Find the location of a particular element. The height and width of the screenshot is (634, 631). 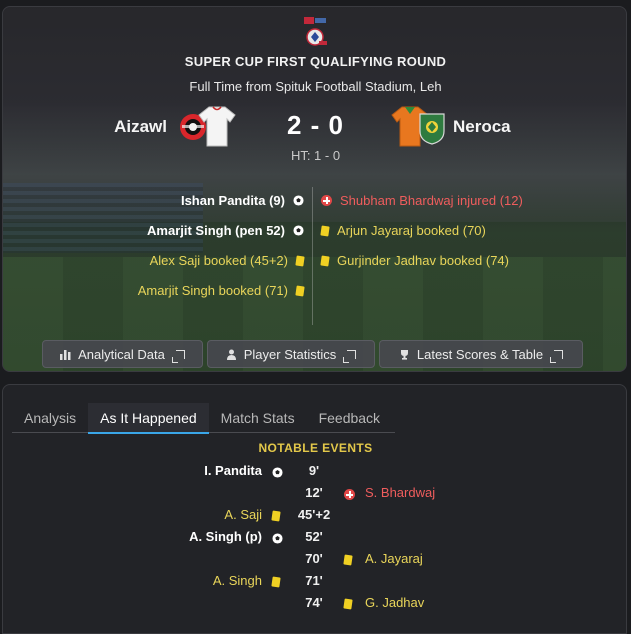

timeline-minute: 74' is located at coordinates (314, 602).